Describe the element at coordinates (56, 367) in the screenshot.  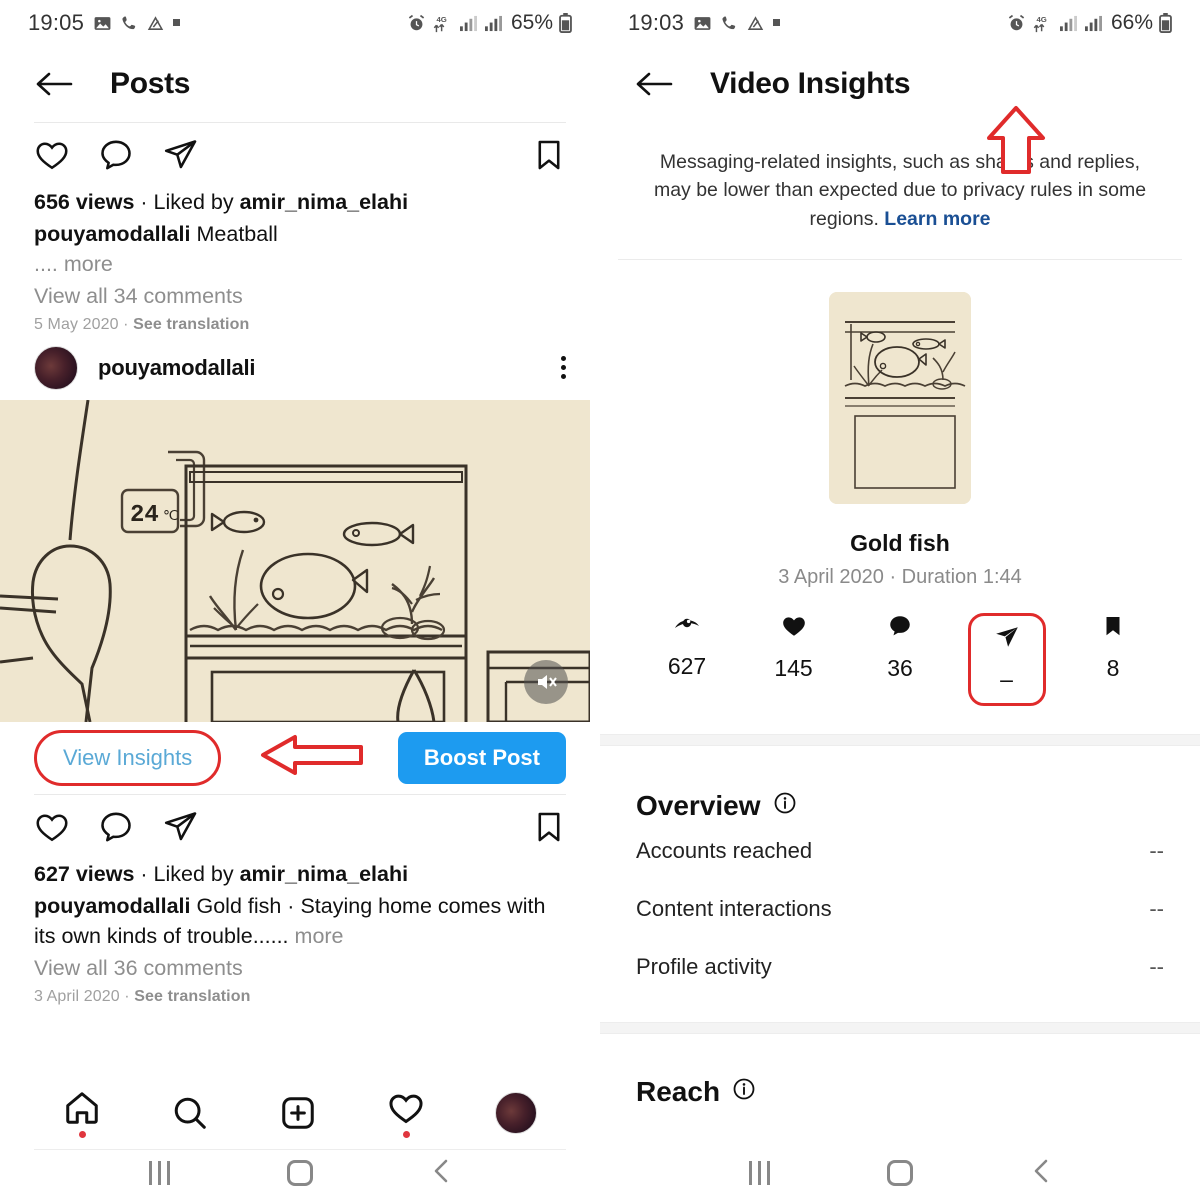
I see `avatar` at that location.